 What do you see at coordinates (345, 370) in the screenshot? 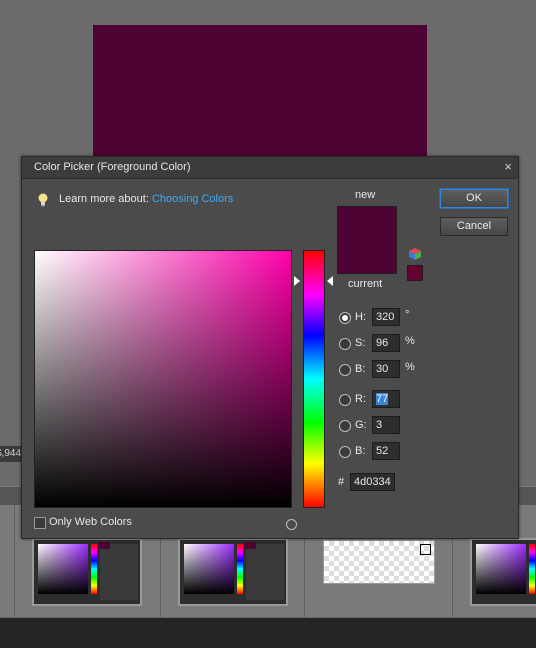
I see `brightness-radio` at bounding box center [345, 370].